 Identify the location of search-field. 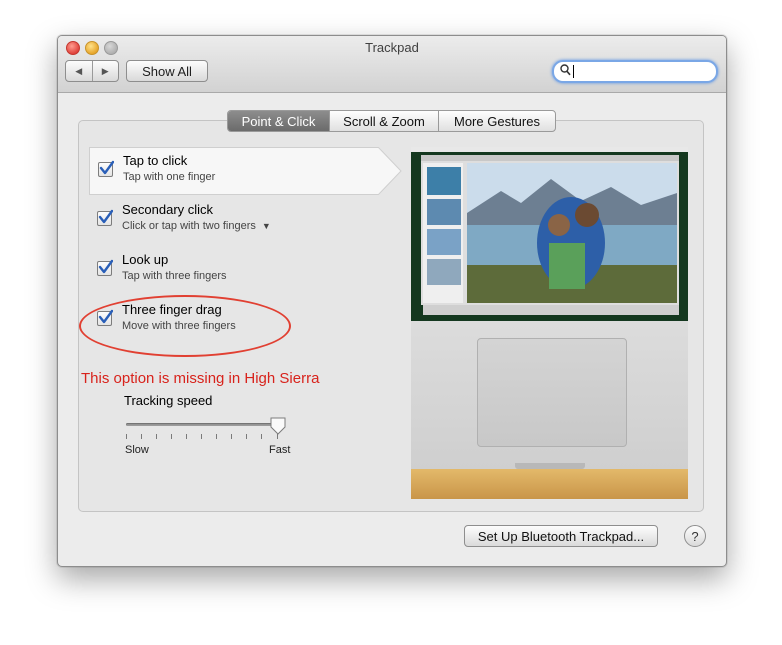
(635, 71).